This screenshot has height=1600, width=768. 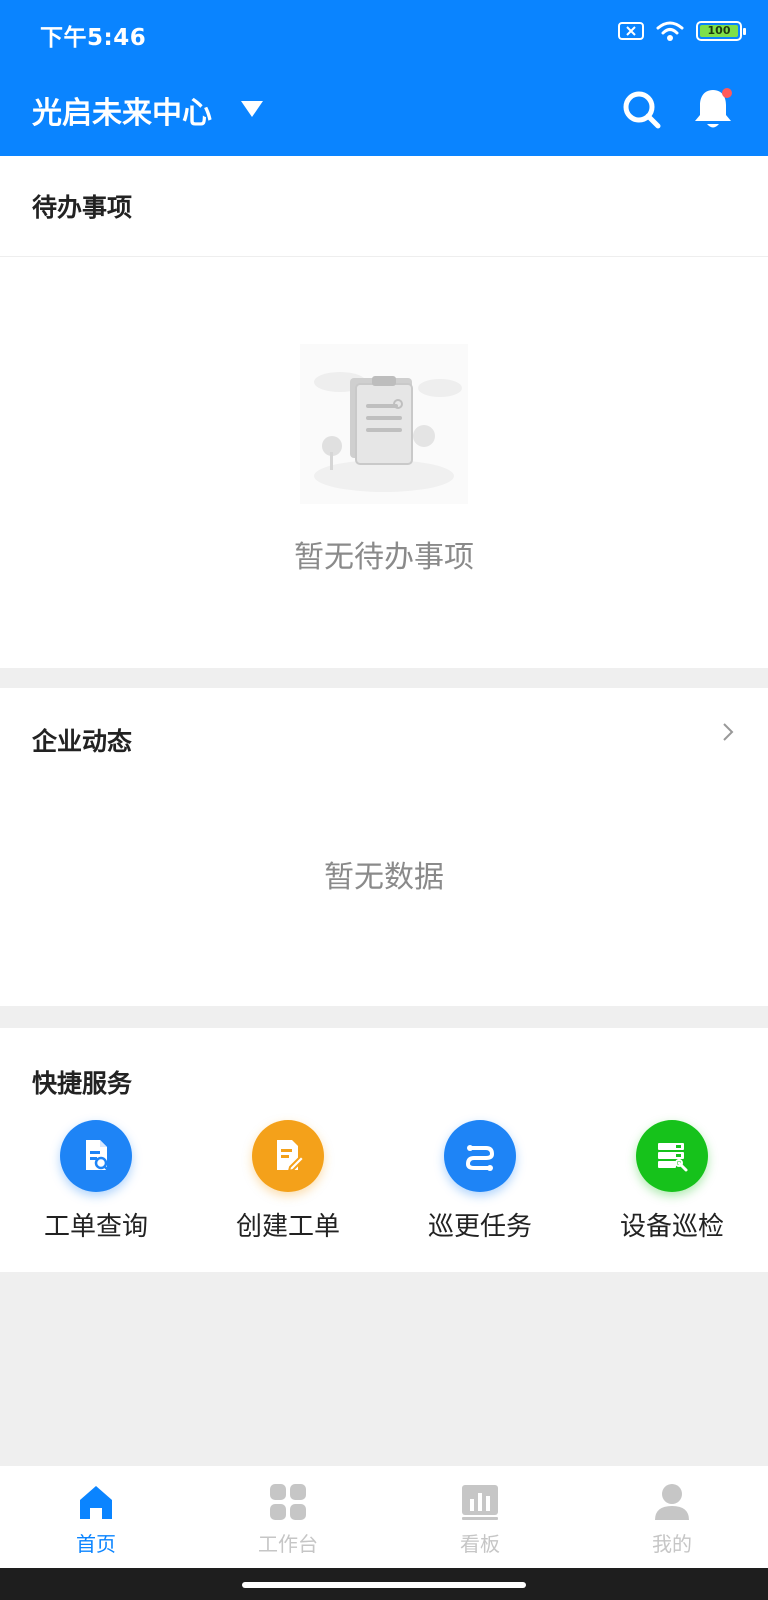 I want to click on nav-label: 首页, so click(x=96, y=1544).